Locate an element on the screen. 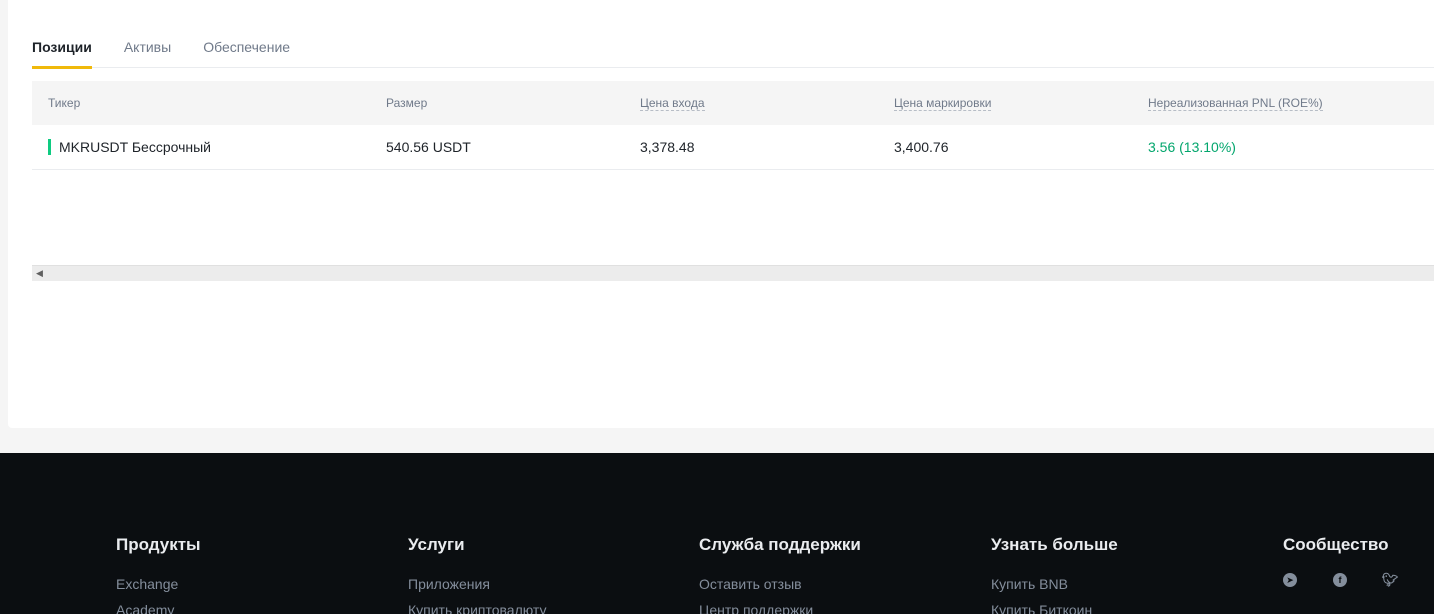 Image resolution: width=1434 pixels, height=614 pixels. cell-entry-price: 3,378.48 is located at coordinates (667, 147).